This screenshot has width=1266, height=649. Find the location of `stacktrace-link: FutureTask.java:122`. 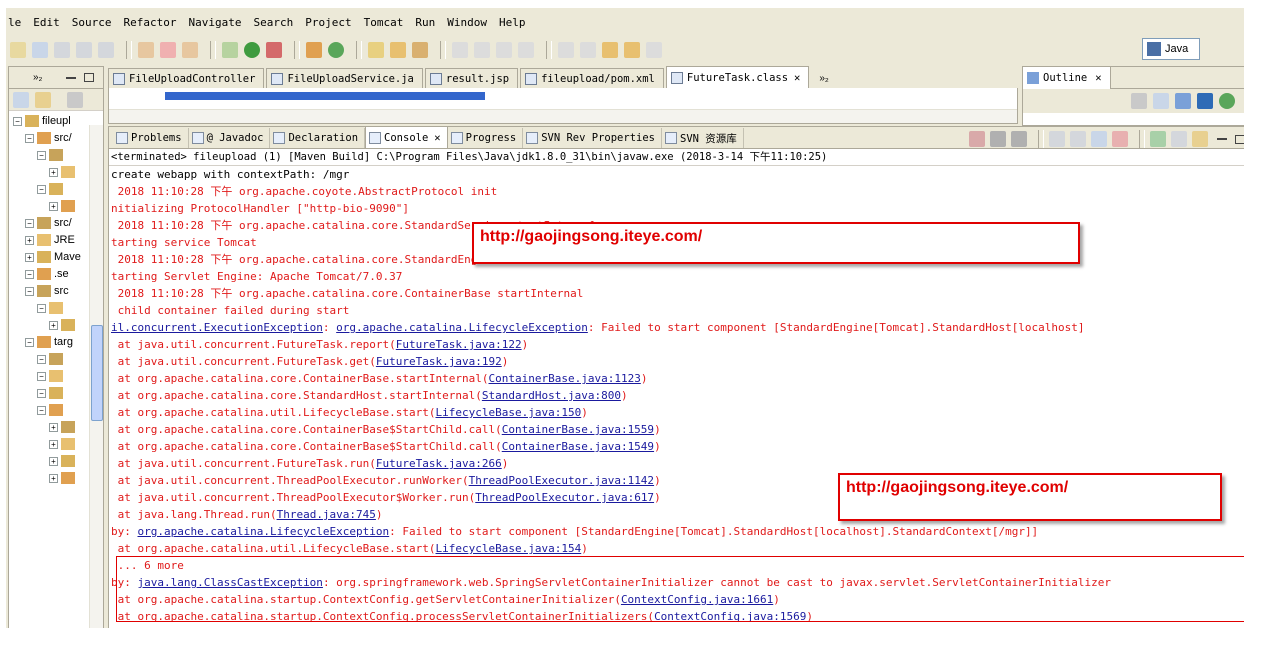

stacktrace-link: FutureTask.java:122 is located at coordinates (459, 344).